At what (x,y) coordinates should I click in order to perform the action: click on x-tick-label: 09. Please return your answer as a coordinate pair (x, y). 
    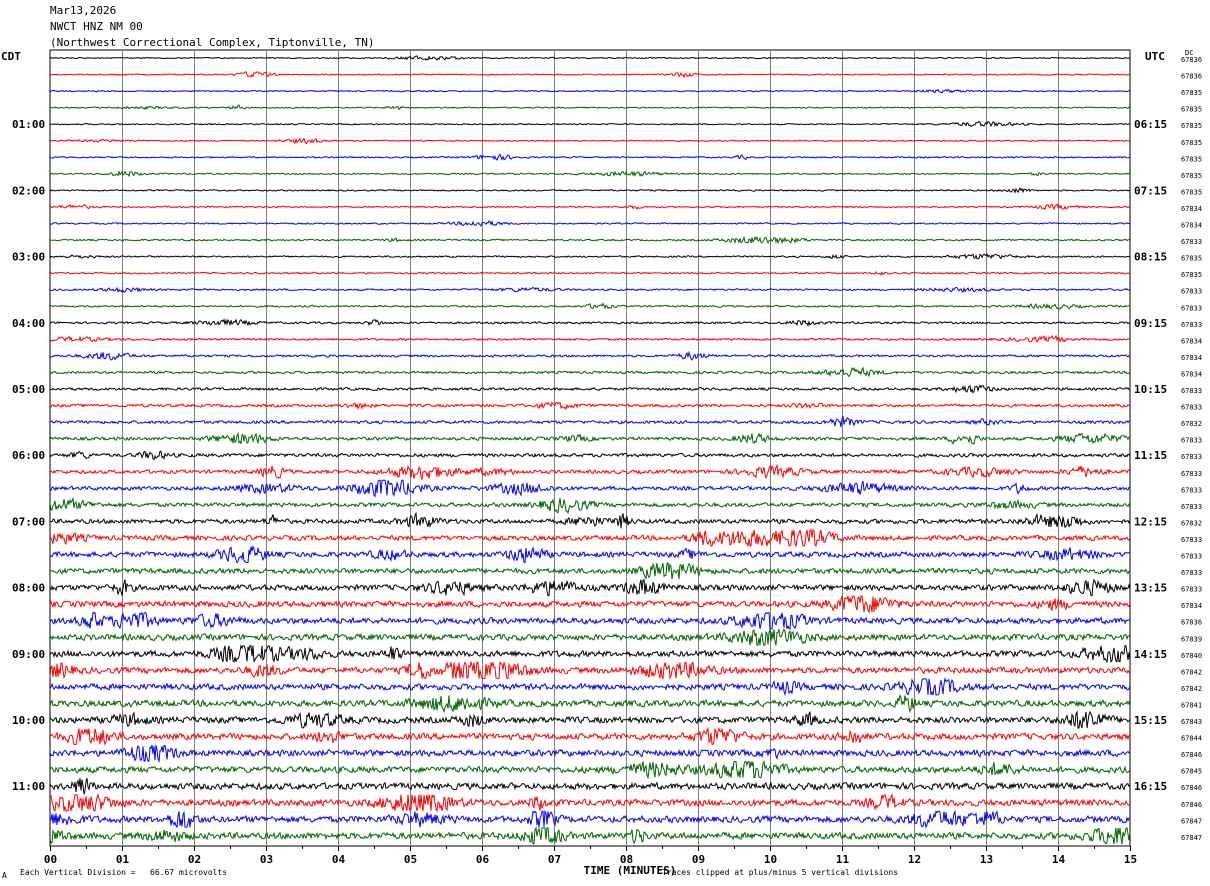
    Looking at the image, I should click on (698, 859).